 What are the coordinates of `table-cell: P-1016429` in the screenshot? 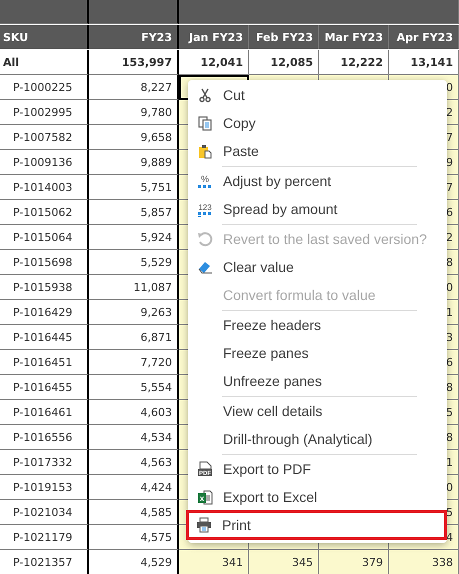 It's located at (44, 312).